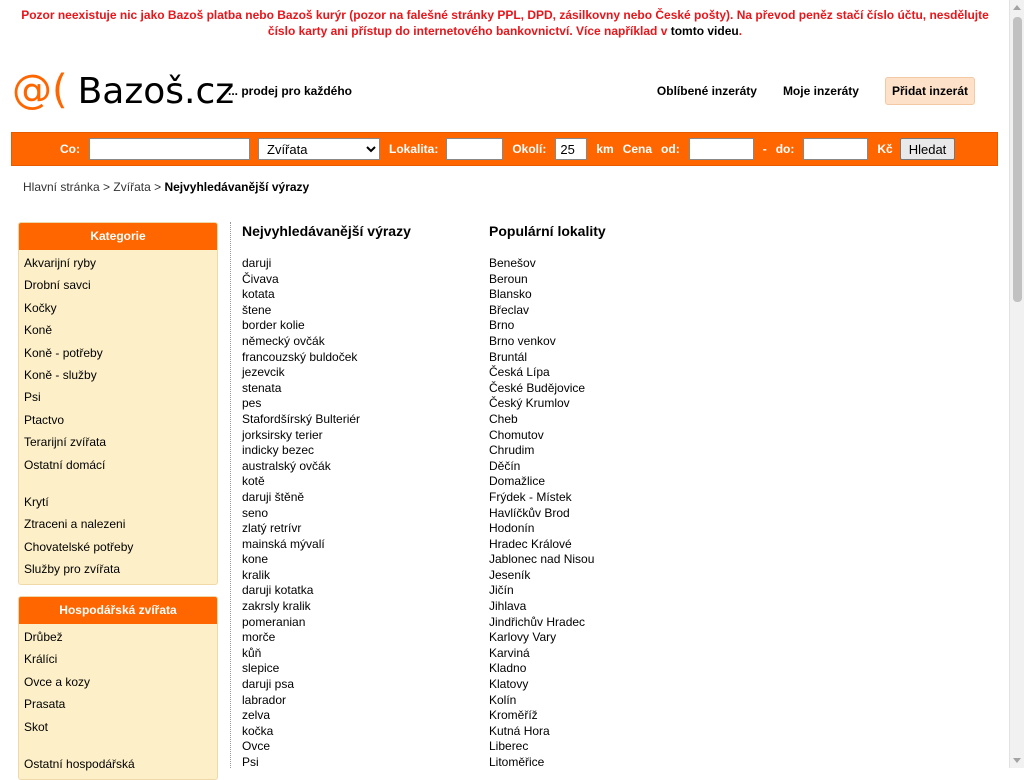  What do you see at coordinates (511, 528) in the screenshot?
I see `location-link: Hodonín` at bounding box center [511, 528].